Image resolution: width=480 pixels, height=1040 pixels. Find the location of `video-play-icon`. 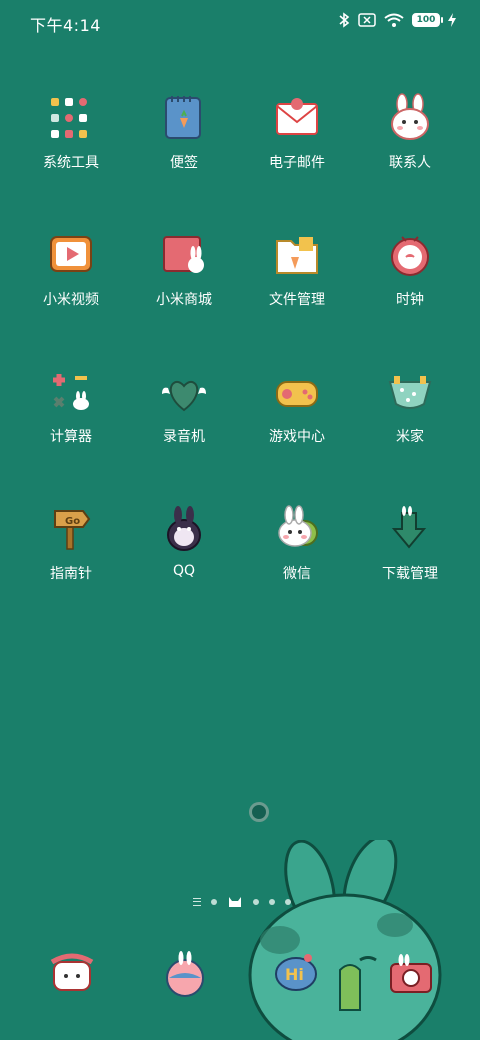

video-play-icon is located at coordinates (71, 255).